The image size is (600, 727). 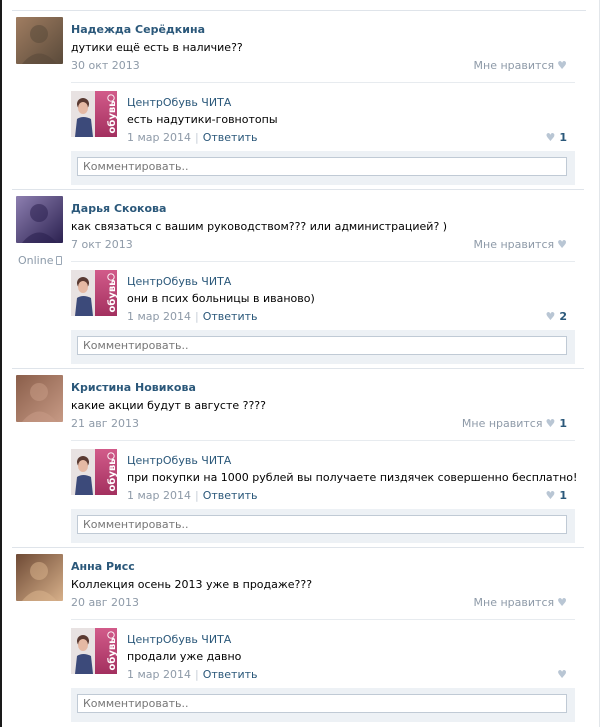 What do you see at coordinates (563, 423) in the screenshot?
I see `like-count: 1` at bounding box center [563, 423].